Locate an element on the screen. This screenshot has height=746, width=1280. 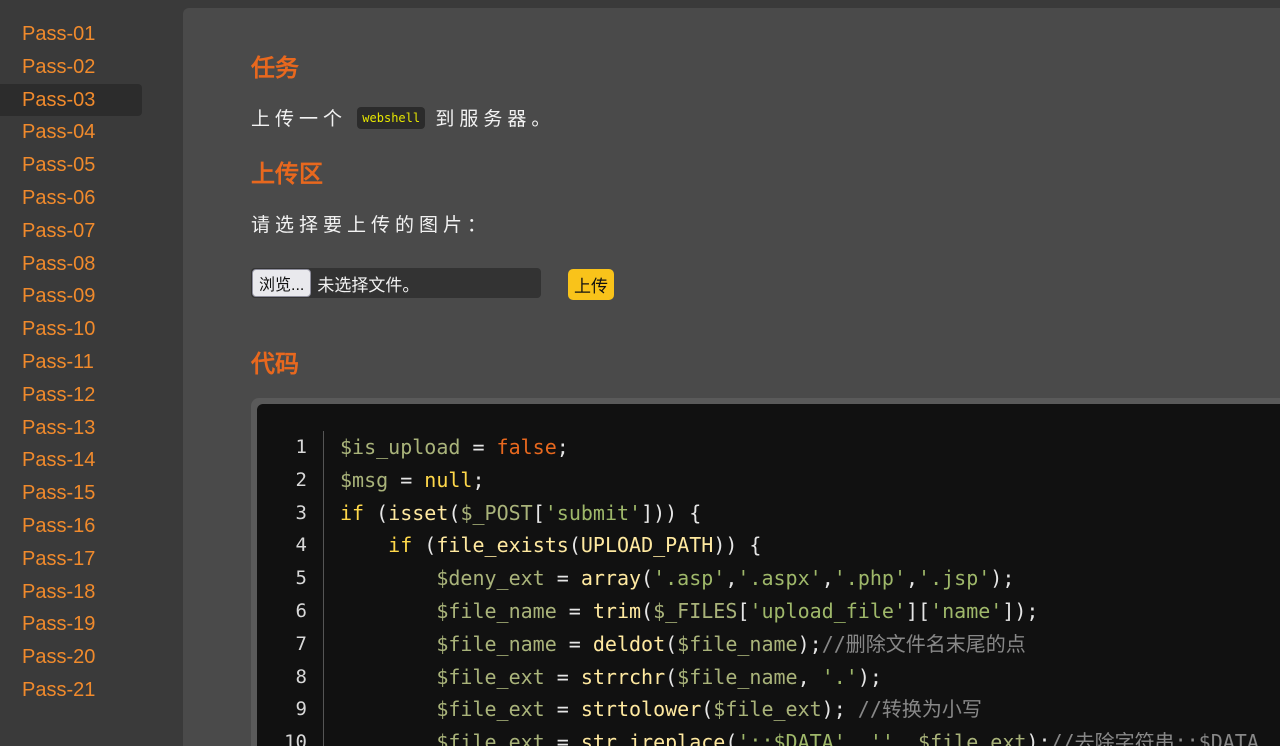
sidebar-item-pass-03: Pass-03 is located at coordinates (71, 100).